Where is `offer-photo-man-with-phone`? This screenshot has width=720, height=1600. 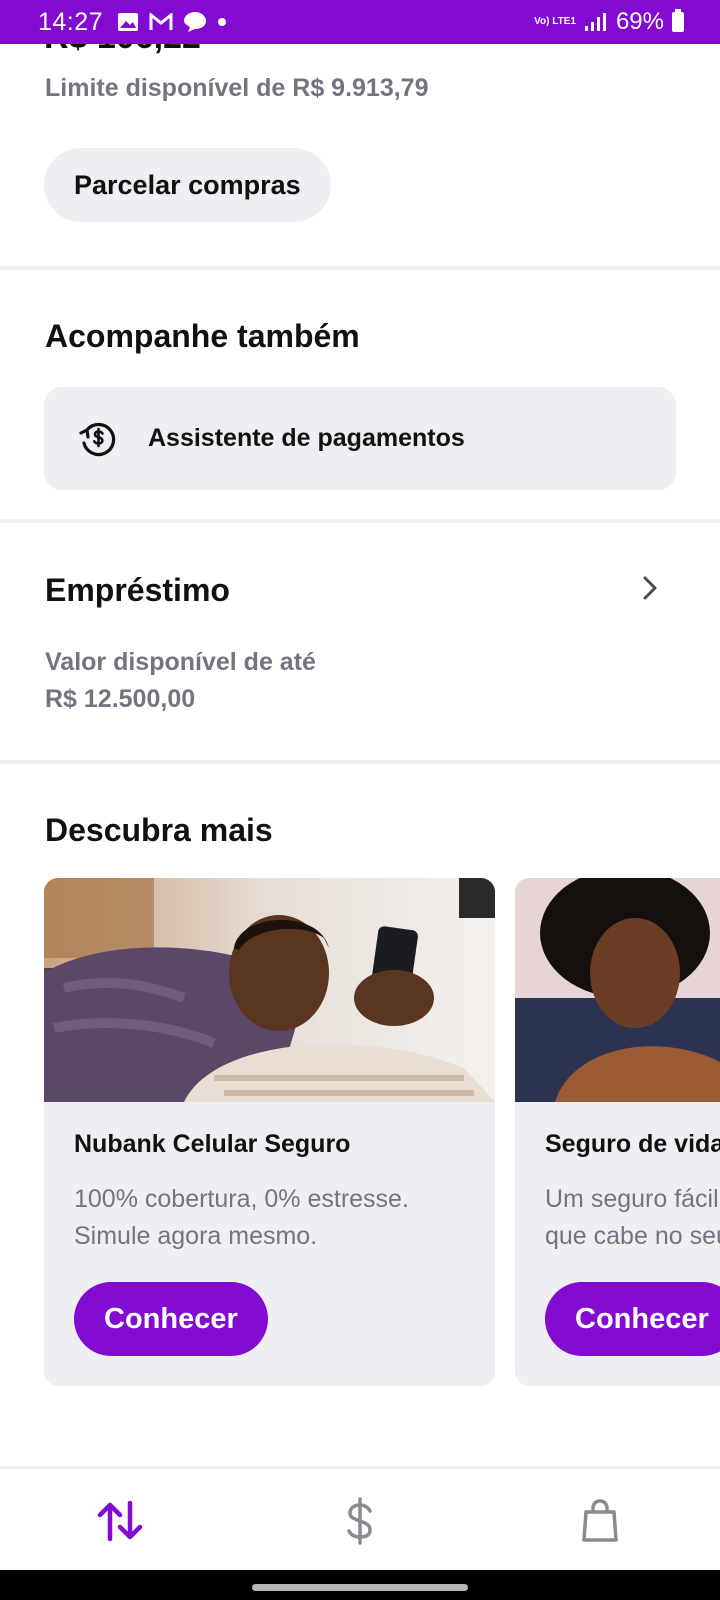 offer-photo-man-with-phone is located at coordinates (269, 990).